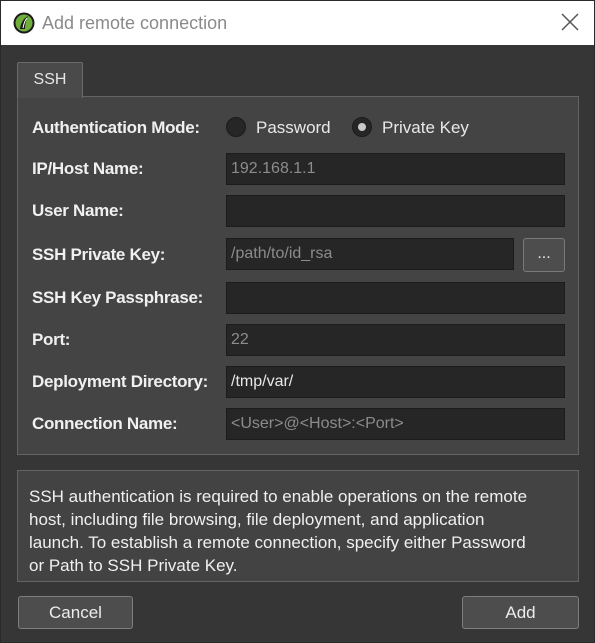 The width and height of the screenshot is (595, 643). Describe the element at coordinates (236, 127) in the screenshot. I see `password-radio` at that location.